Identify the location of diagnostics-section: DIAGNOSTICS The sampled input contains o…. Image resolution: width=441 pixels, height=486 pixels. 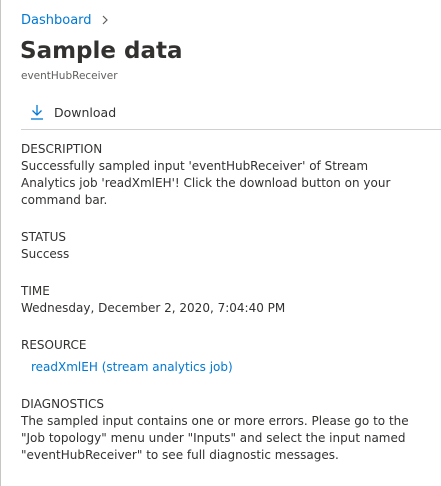
(221, 430).